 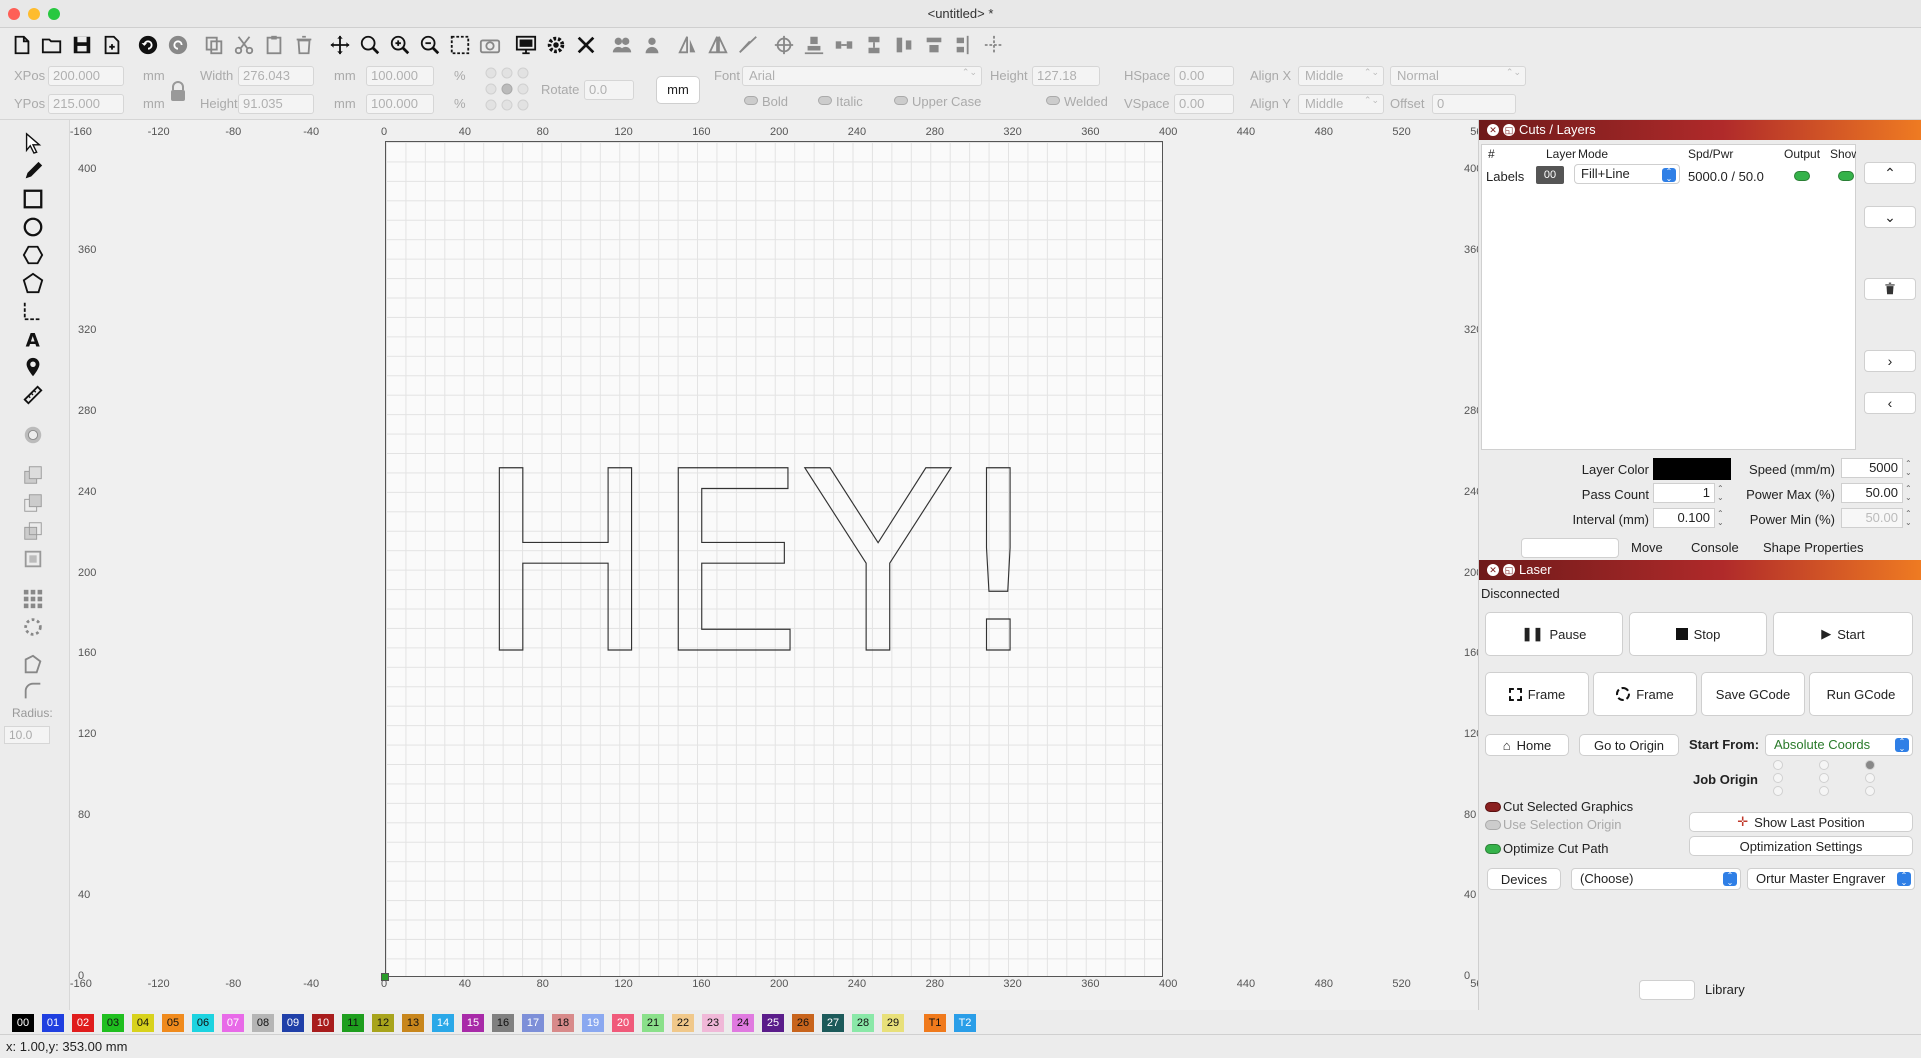 What do you see at coordinates (1910, 468) in the screenshot?
I see `speed-spinner: ⌃ ⌄` at bounding box center [1910, 468].